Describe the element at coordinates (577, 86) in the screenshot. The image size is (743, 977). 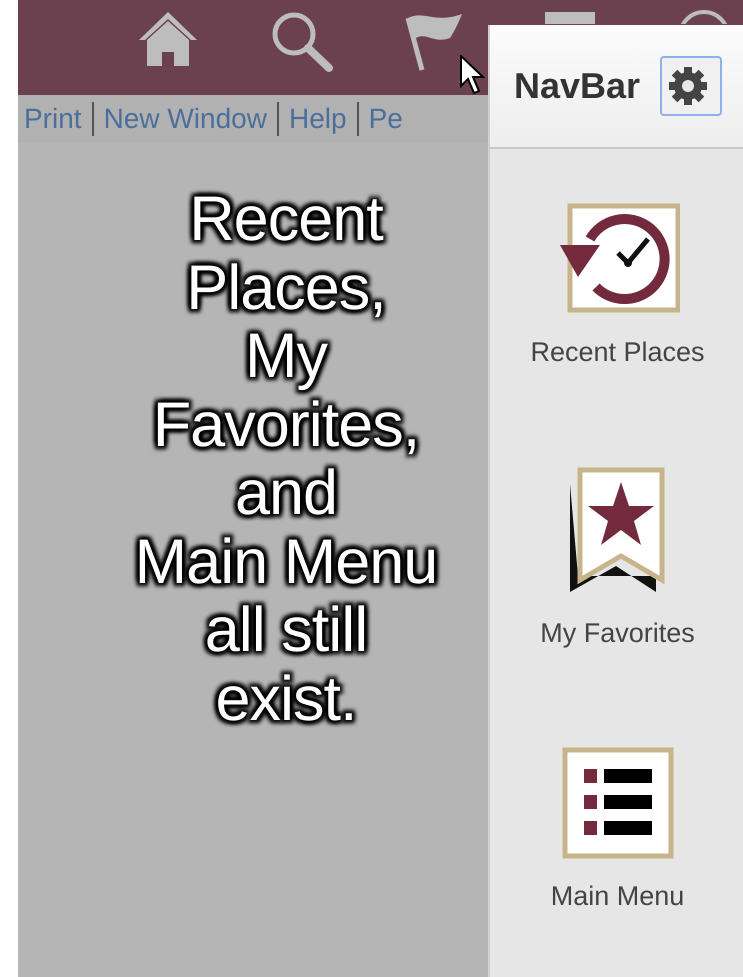
I see `panel-title: NavBar` at that location.